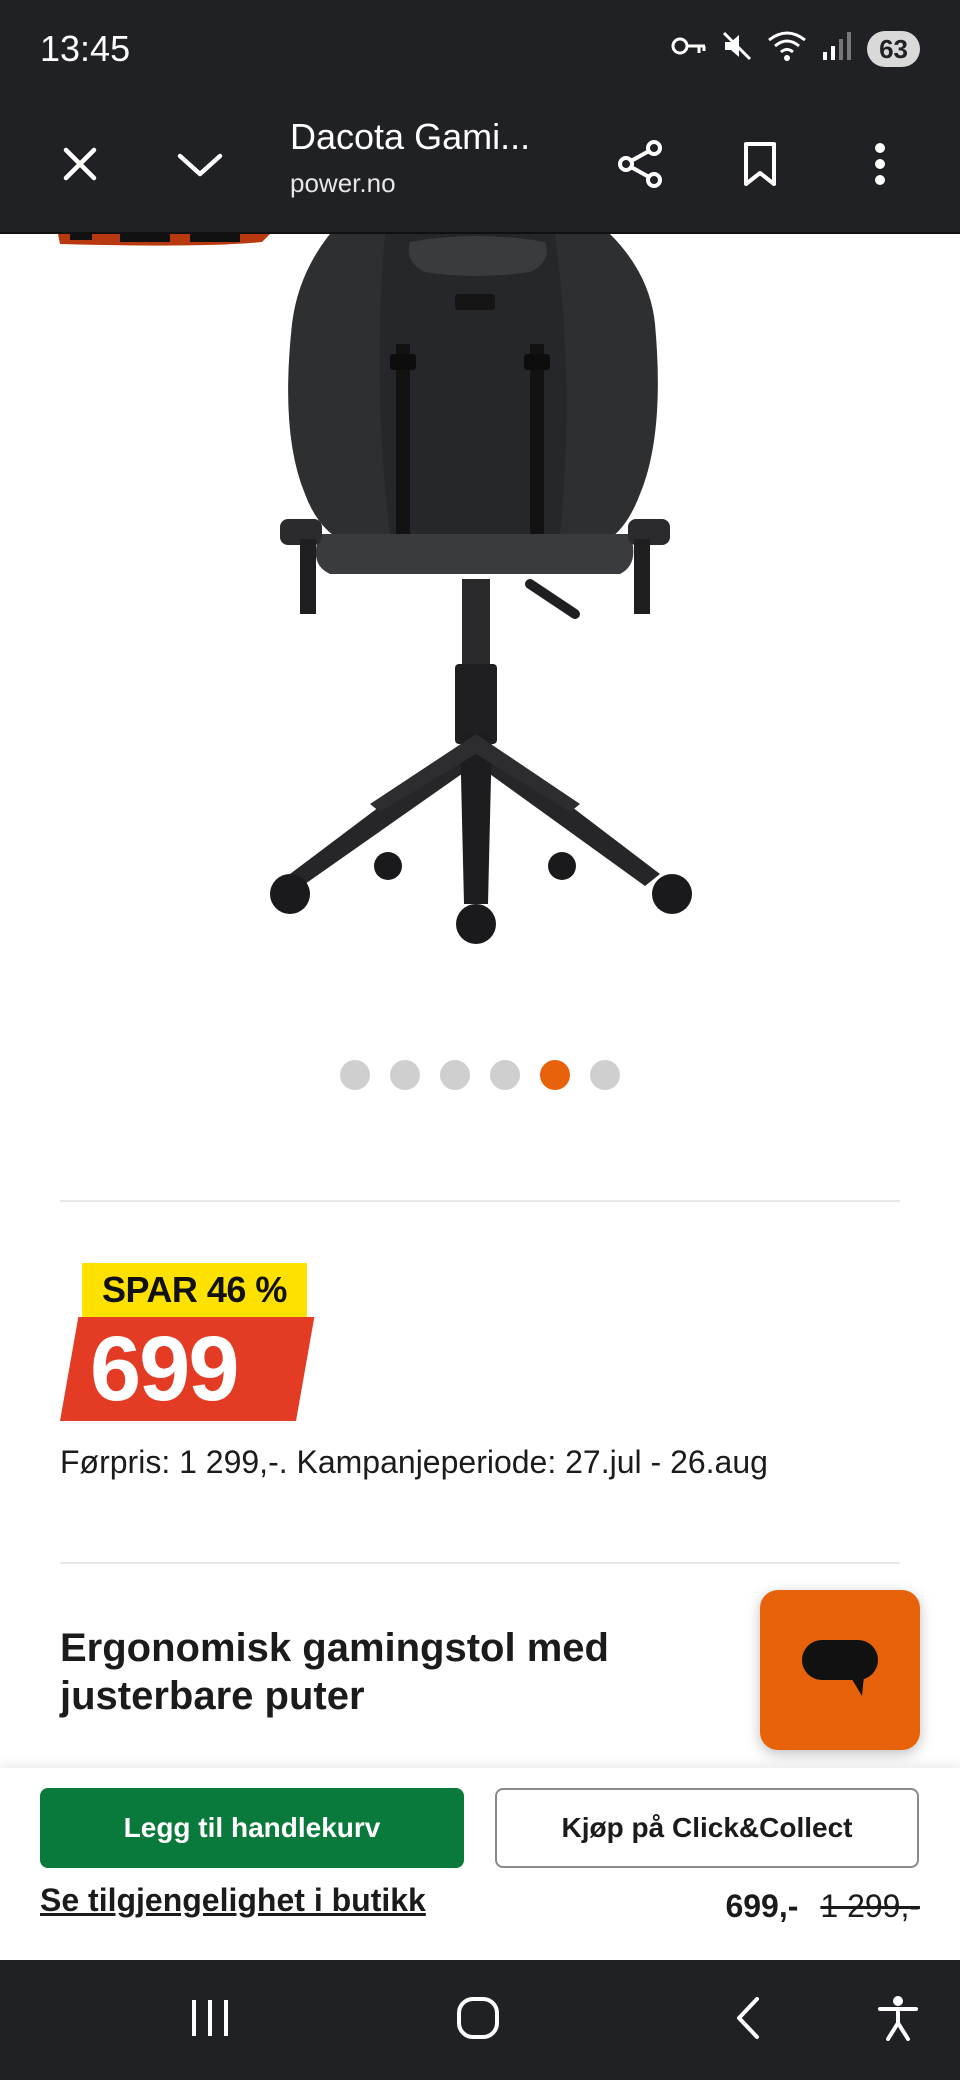 The height and width of the screenshot is (2080, 960). I want to click on status-time: 13:45, so click(85, 48).